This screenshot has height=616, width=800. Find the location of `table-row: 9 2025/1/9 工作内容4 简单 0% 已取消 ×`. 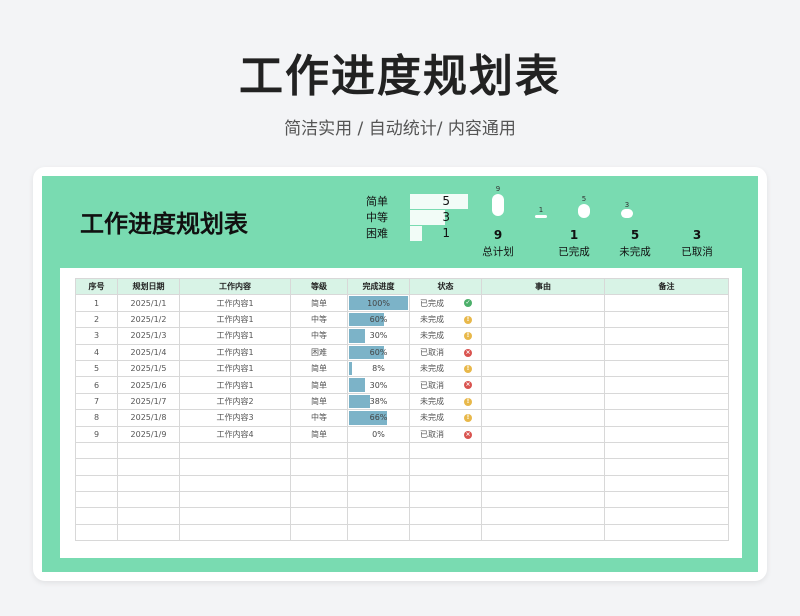

table-row: 9 2025/1/9 工作内容4 简单 0% 已取消 × is located at coordinates (402, 434).